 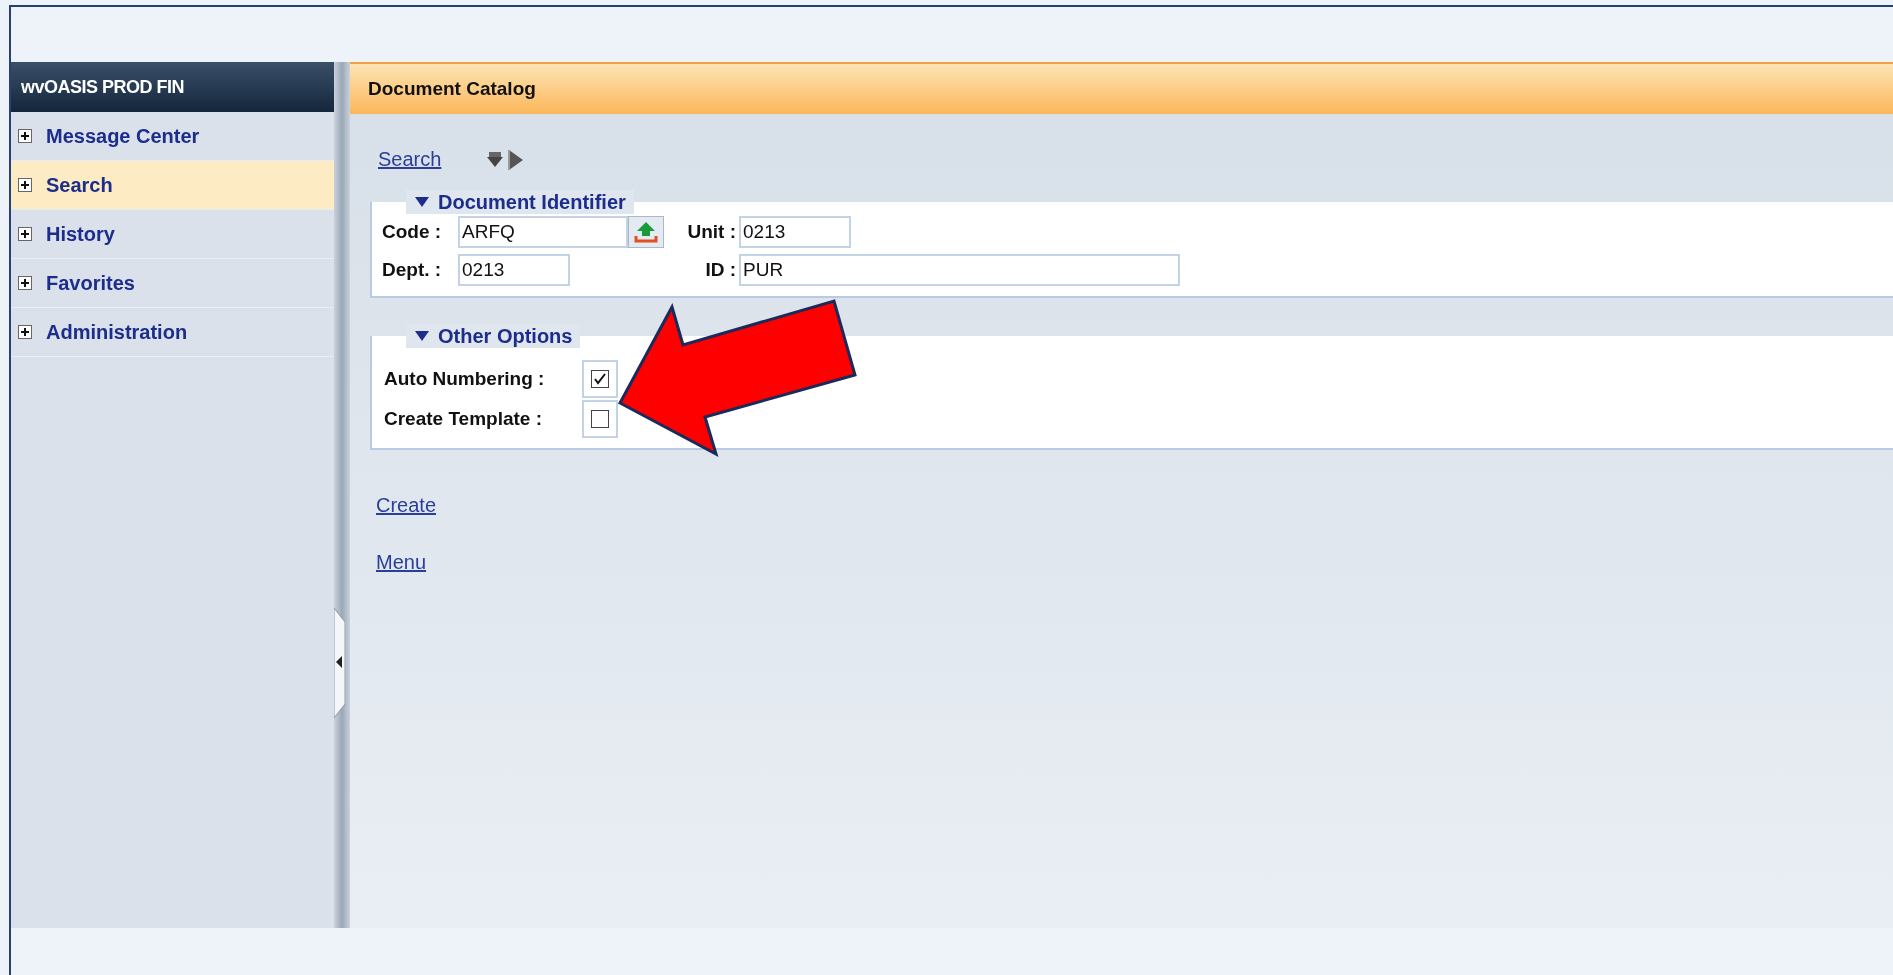 I want to click on action-link: Create, so click(x=406, y=505).